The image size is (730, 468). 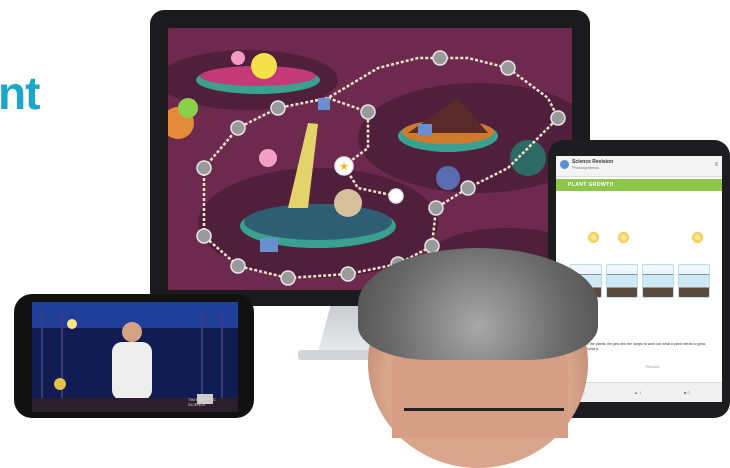 I want to click on section-bar: PLANT GROWTH, so click(x=639, y=185).